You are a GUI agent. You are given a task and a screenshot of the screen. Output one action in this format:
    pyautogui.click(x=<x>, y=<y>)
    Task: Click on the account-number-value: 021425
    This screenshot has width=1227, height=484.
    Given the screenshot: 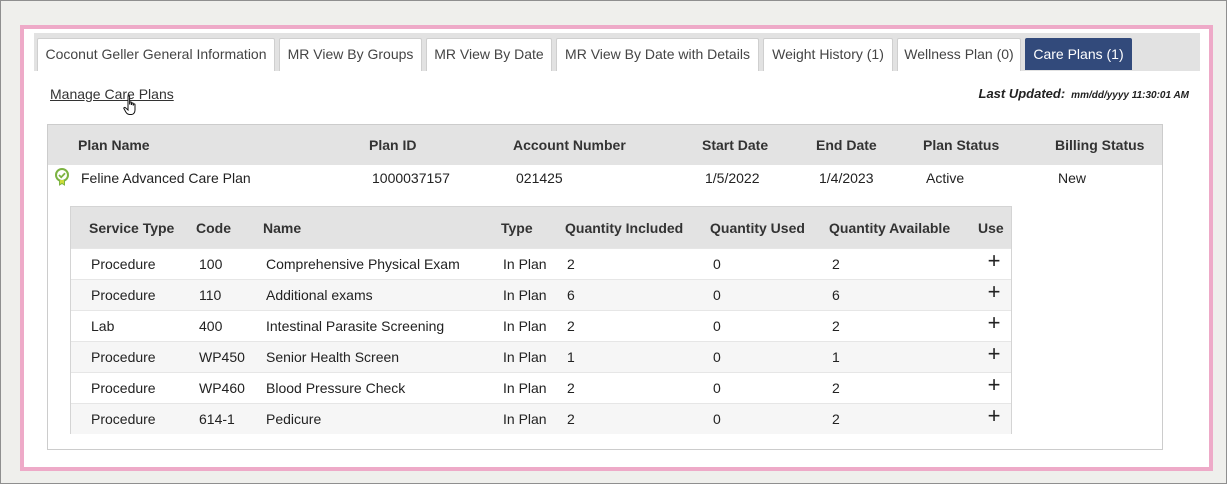 What is the action you would take?
    pyautogui.click(x=539, y=178)
    